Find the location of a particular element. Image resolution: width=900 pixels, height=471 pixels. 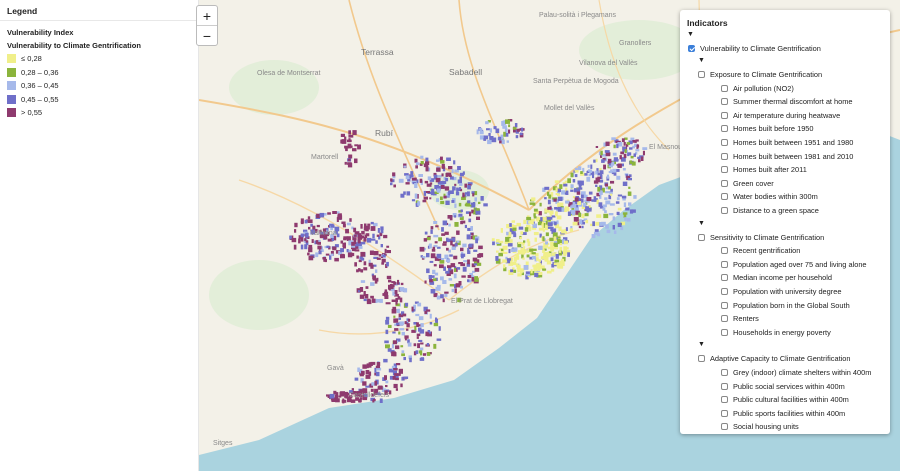

indicator-item: Homes built after 2011 is located at coordinates (764, 169).